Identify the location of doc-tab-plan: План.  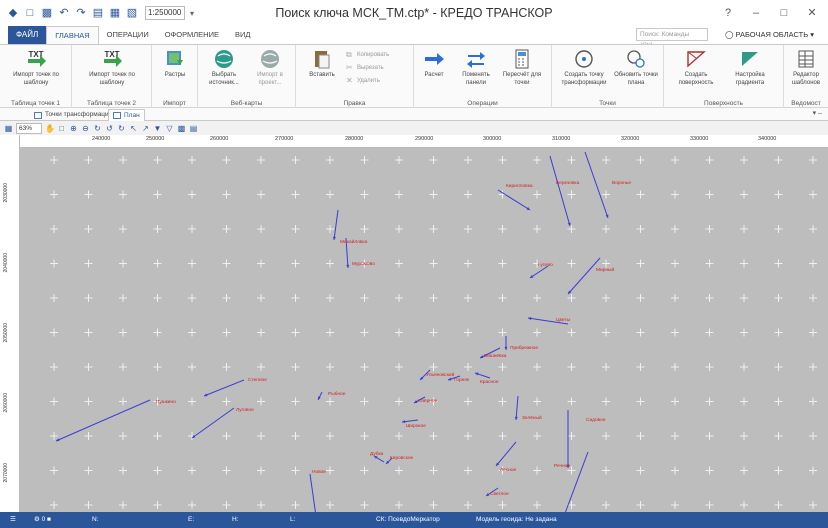
(126, 115).